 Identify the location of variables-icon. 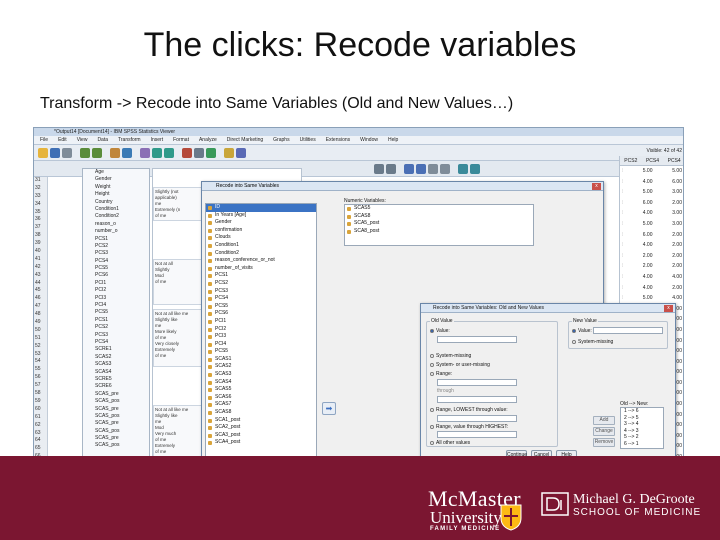
(127, 153).